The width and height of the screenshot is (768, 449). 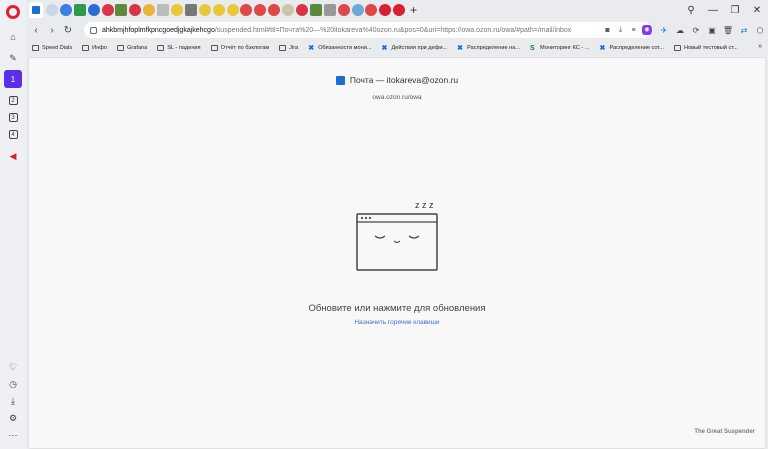 What do you see at coordinates (52, 30) in the screenshot?
I see `forward-button: ›` at bounding box center [52, 30].